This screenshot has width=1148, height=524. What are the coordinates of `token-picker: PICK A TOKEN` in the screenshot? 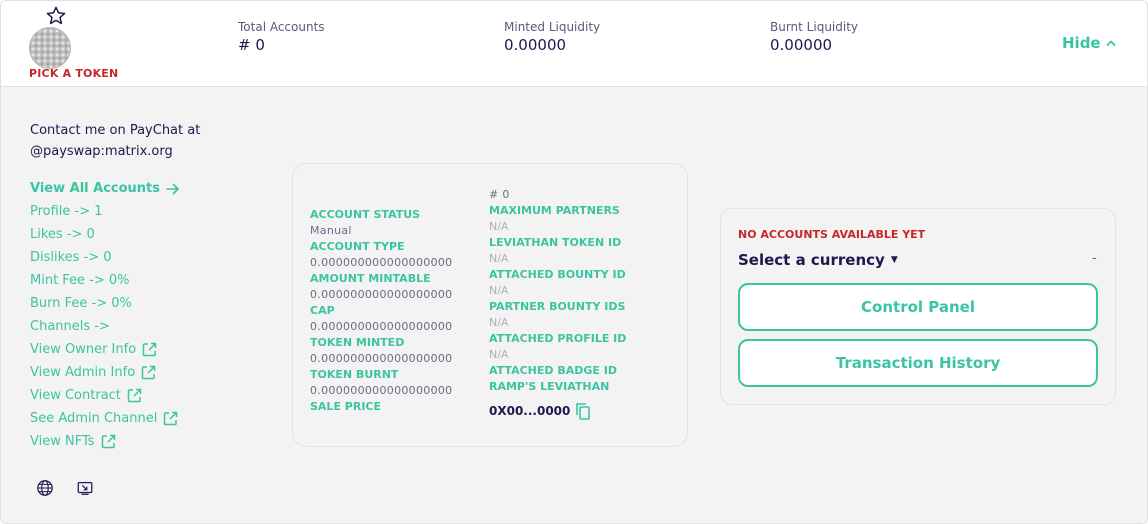 It's located at (70, 43).